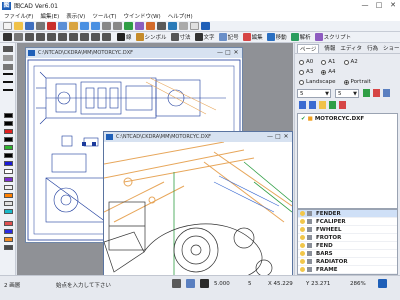 This screenshot has height=300, width=400. What do you see at coordinates (183, 26) in the screenshot?
I see `settings-icon` at bounding box center [183, 26].